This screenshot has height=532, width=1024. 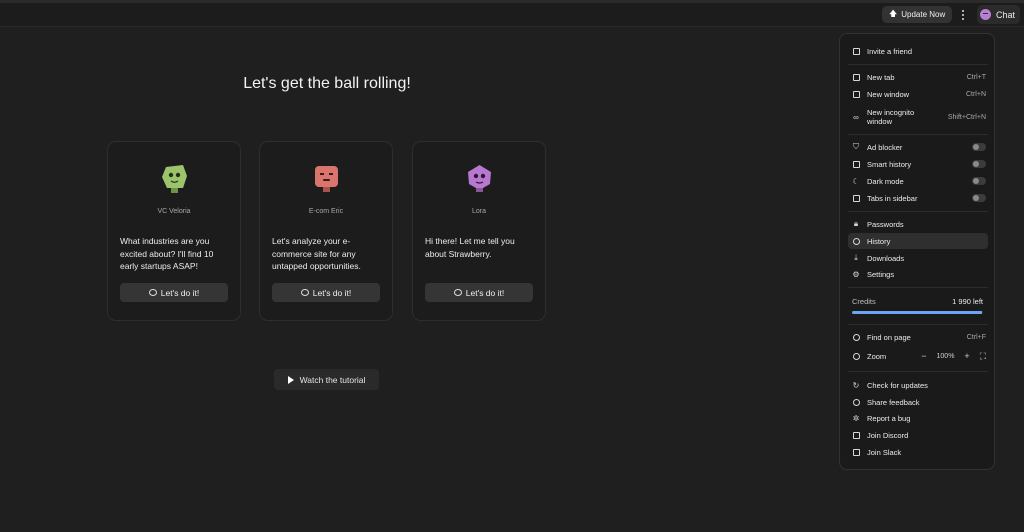 What do you see at coordinates (918, 77) in the screenshot?
I see `menu-item-new-tab: New tab Ctrl+T` at bounding box center [918, 77].